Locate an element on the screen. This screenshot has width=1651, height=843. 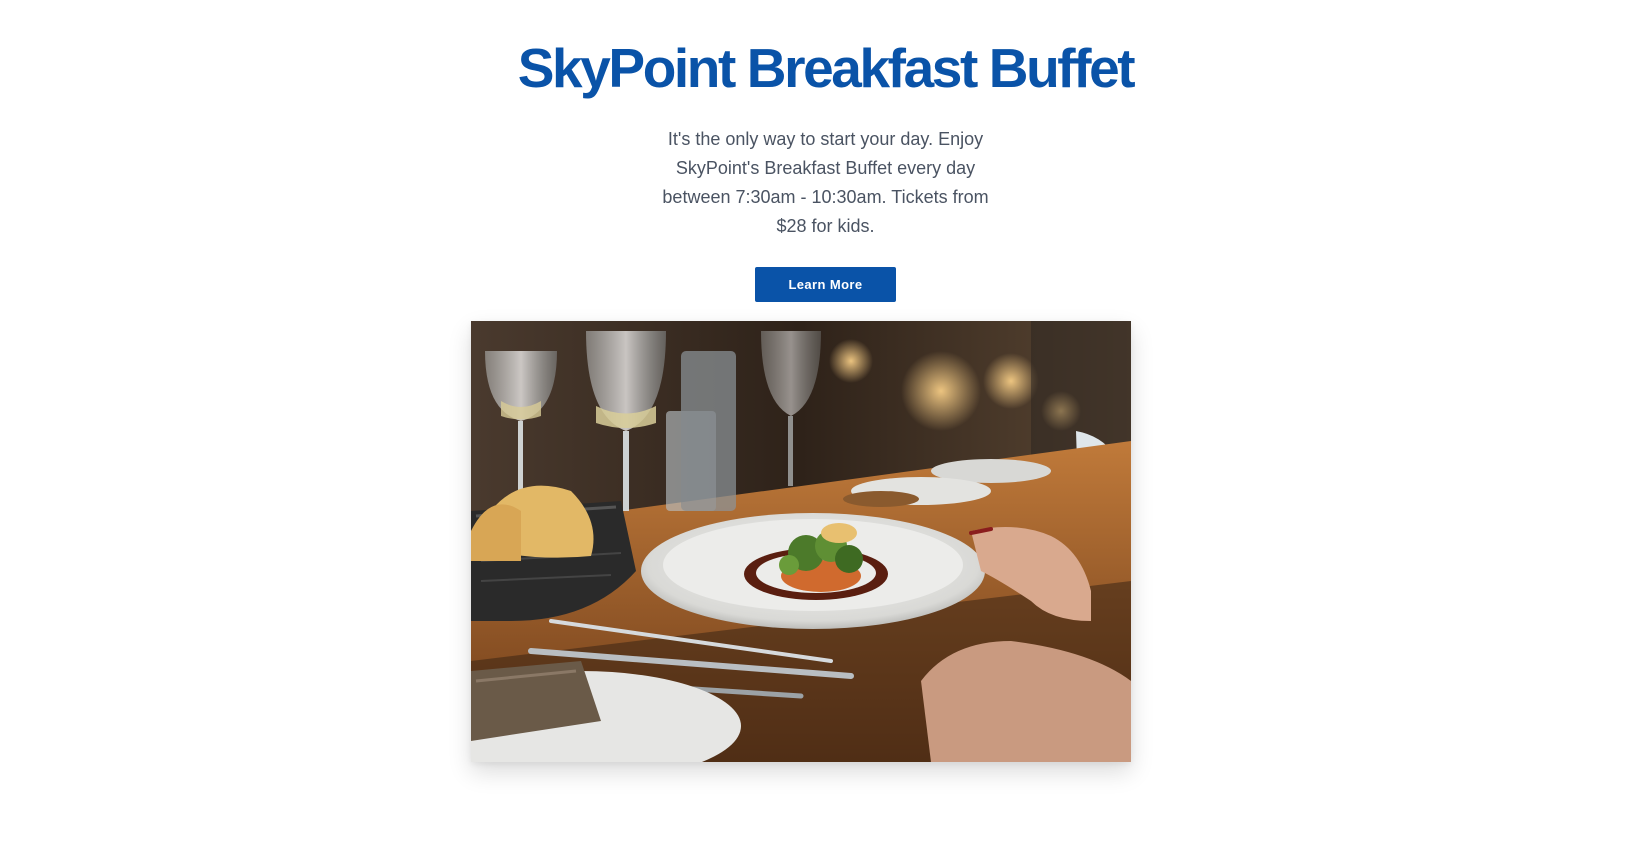
learn-more-button: Learn More is located at coordinates (825, 284).